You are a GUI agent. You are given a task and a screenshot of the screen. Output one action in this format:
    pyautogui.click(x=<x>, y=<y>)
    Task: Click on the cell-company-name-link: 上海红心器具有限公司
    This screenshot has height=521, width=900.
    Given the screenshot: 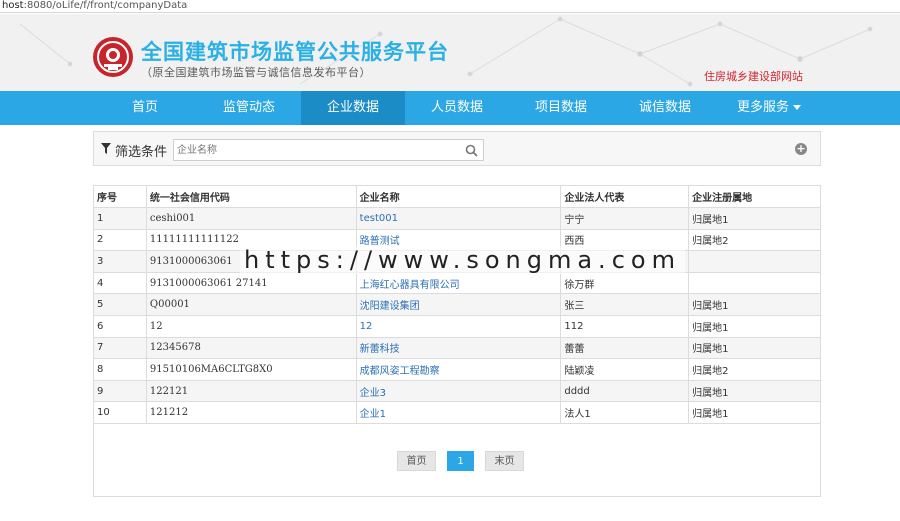 What is the action you would take?
    pyautogui.click(x=458, y=283)
    